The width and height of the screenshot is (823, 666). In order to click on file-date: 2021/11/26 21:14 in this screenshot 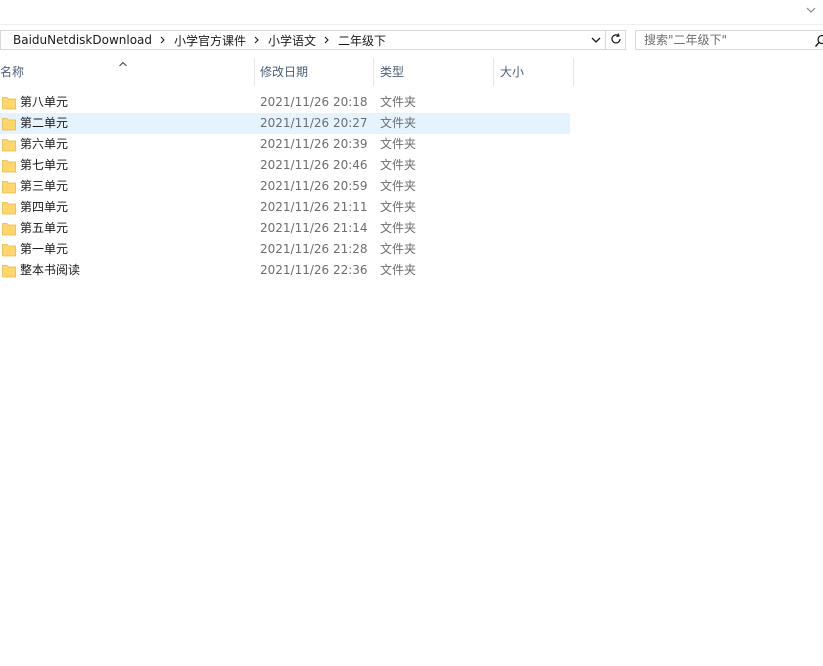, I will do `click(314, 228)`.